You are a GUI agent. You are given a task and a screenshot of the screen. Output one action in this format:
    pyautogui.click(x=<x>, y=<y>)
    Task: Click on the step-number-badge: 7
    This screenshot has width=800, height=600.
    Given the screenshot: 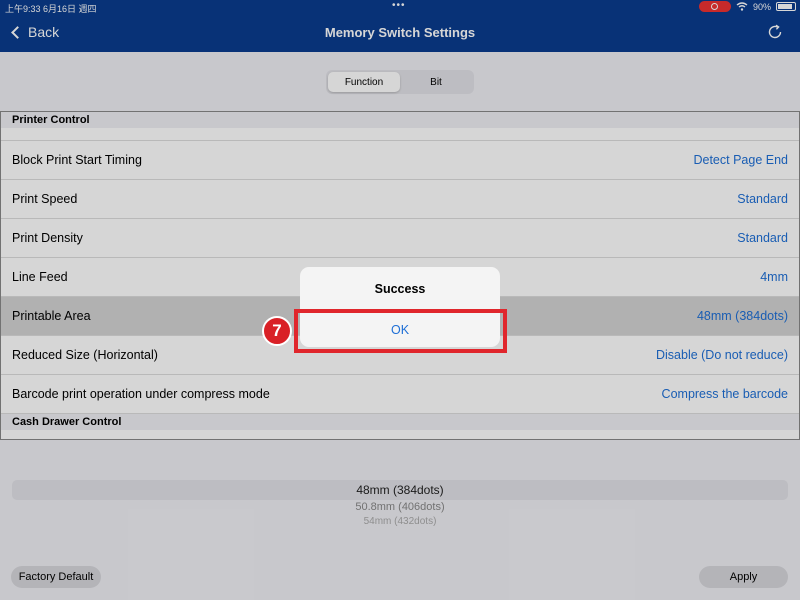 What is the action you would take?
    pyautogui.click(x=277, y=331)
    